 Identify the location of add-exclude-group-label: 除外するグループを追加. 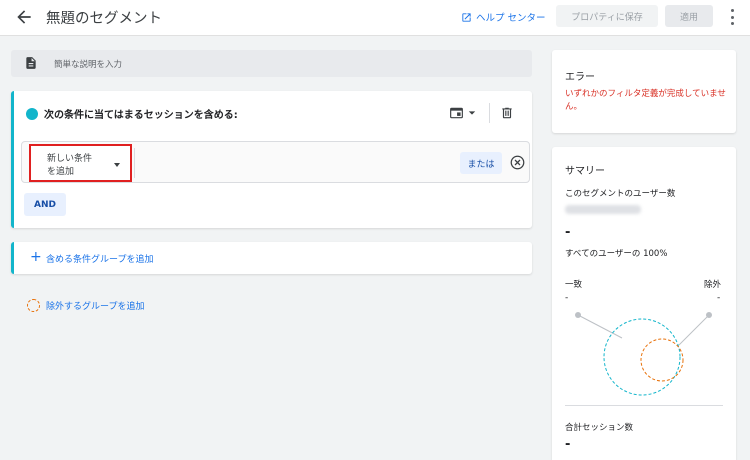
(95, 307).